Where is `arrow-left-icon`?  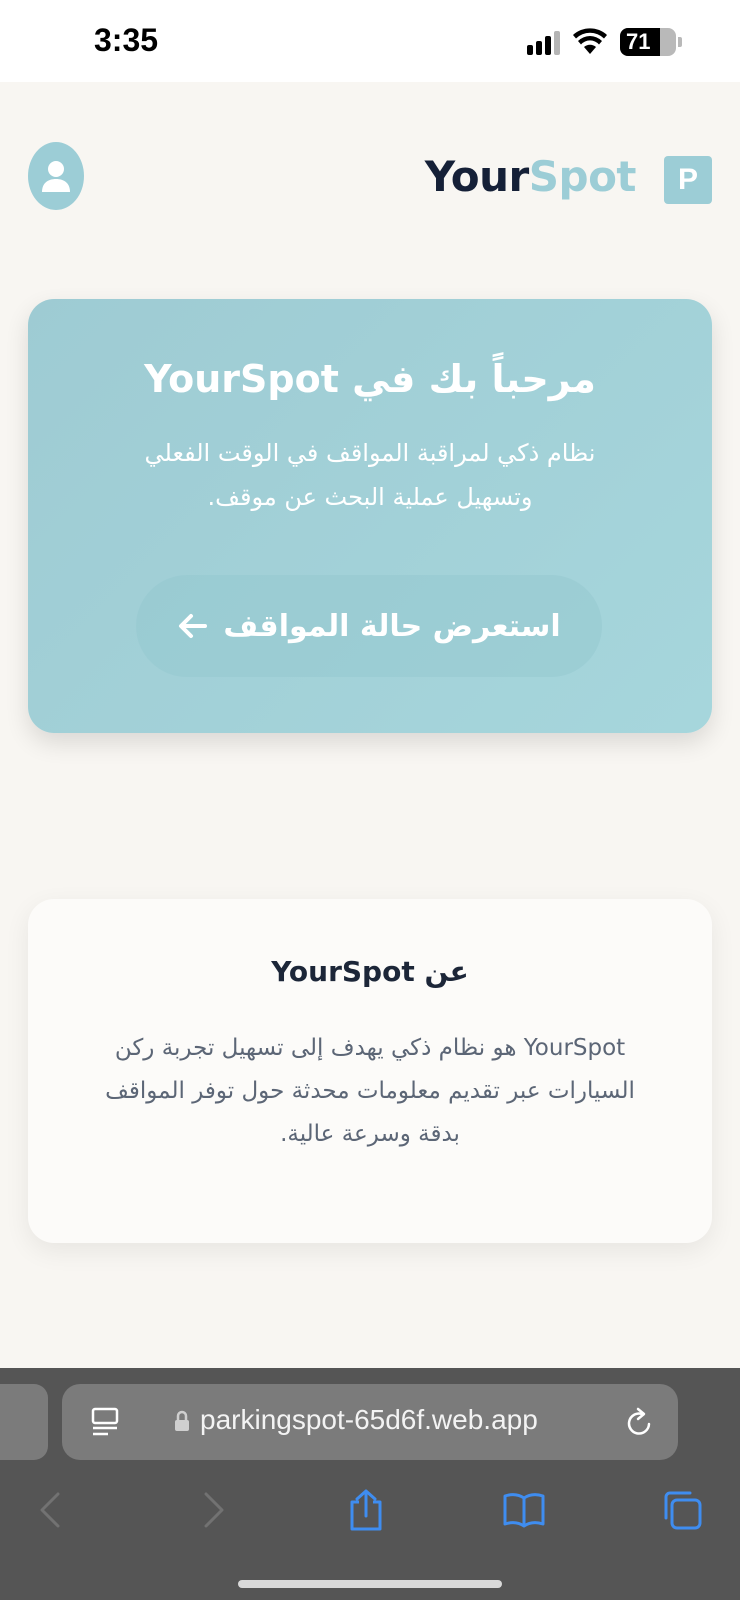 arrow-left-icon is located at coordinates (193, 626).